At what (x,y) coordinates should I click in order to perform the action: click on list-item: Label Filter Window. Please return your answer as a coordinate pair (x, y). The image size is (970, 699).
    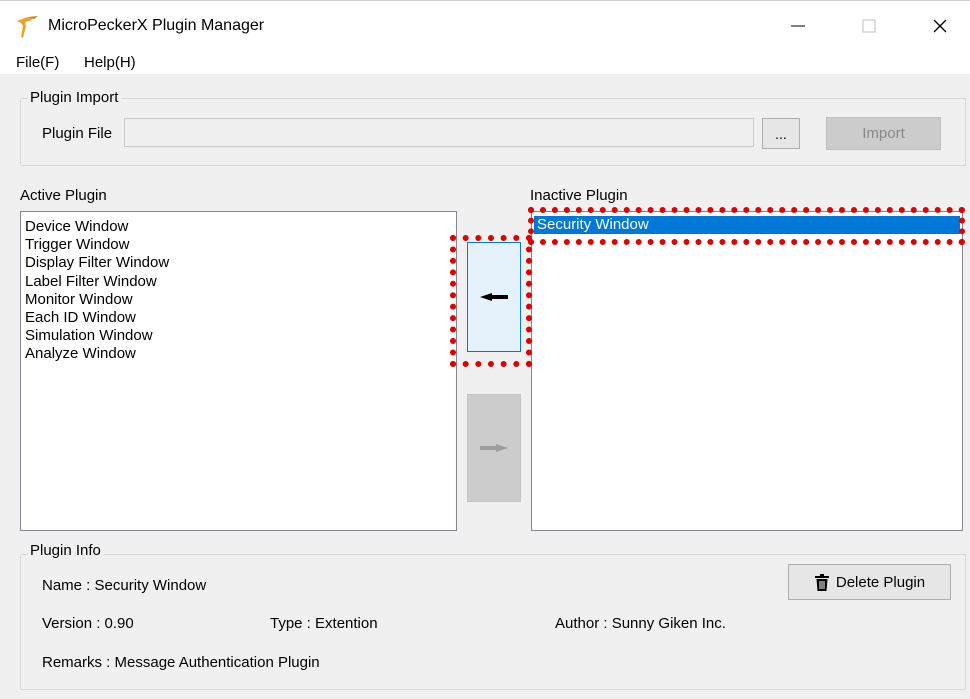
    Looking at the image, I should click on (240, 282).